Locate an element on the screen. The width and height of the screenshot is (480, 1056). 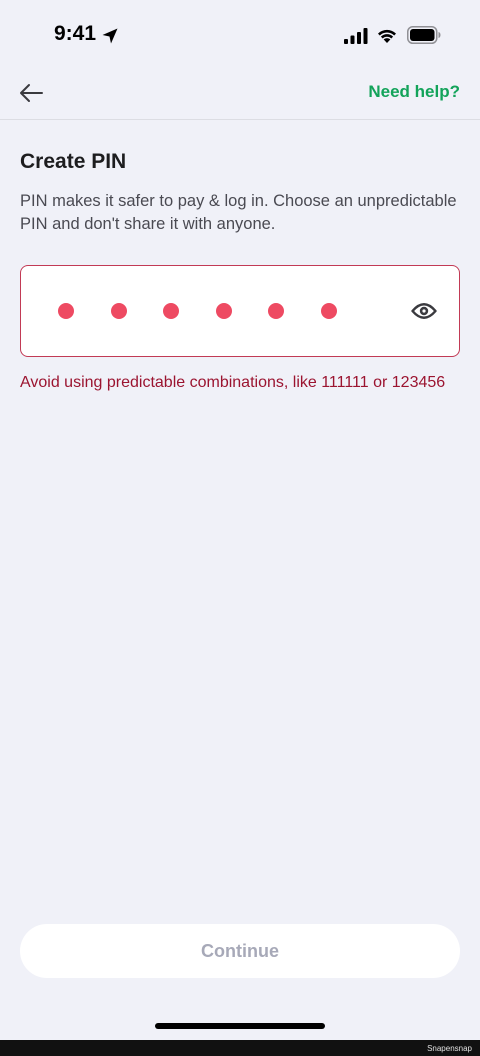
location-arrow-icon is located at coordinates (110, 36).